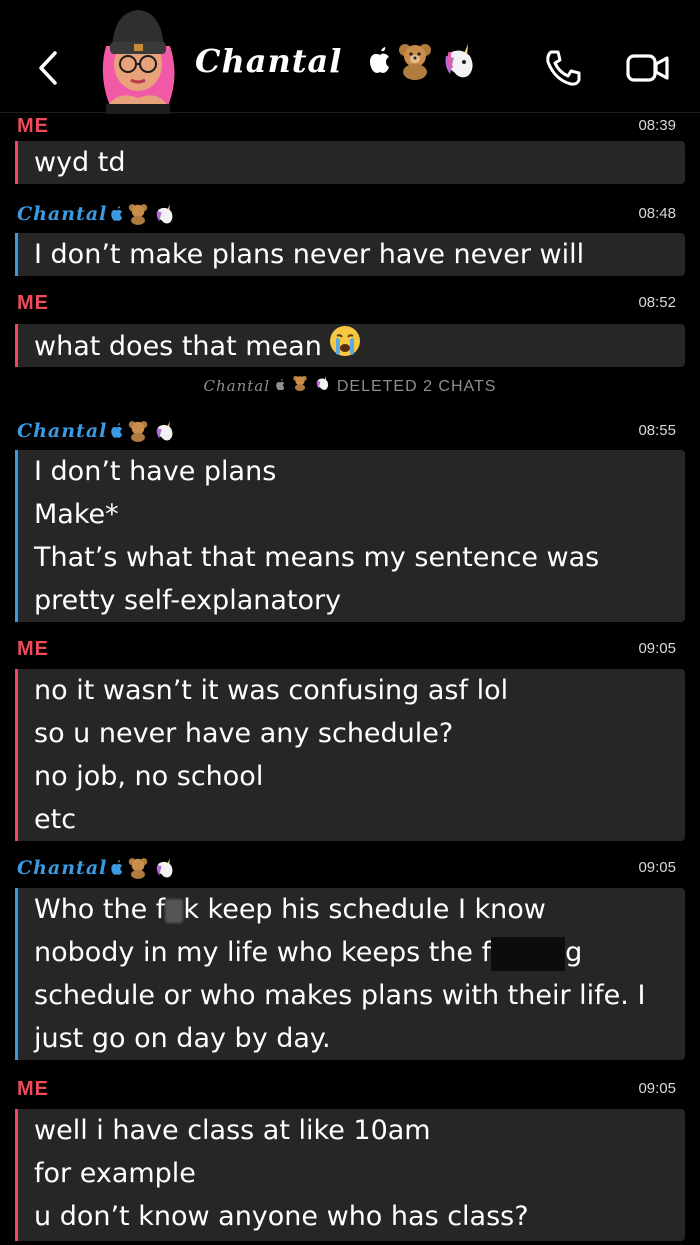 Image resolution: width=700 pixels, height=1245 pixels. What do you see at coordinates (345, 347) in the screenshot?
I see `crying-face-icon` at bounding box center [345, 347].